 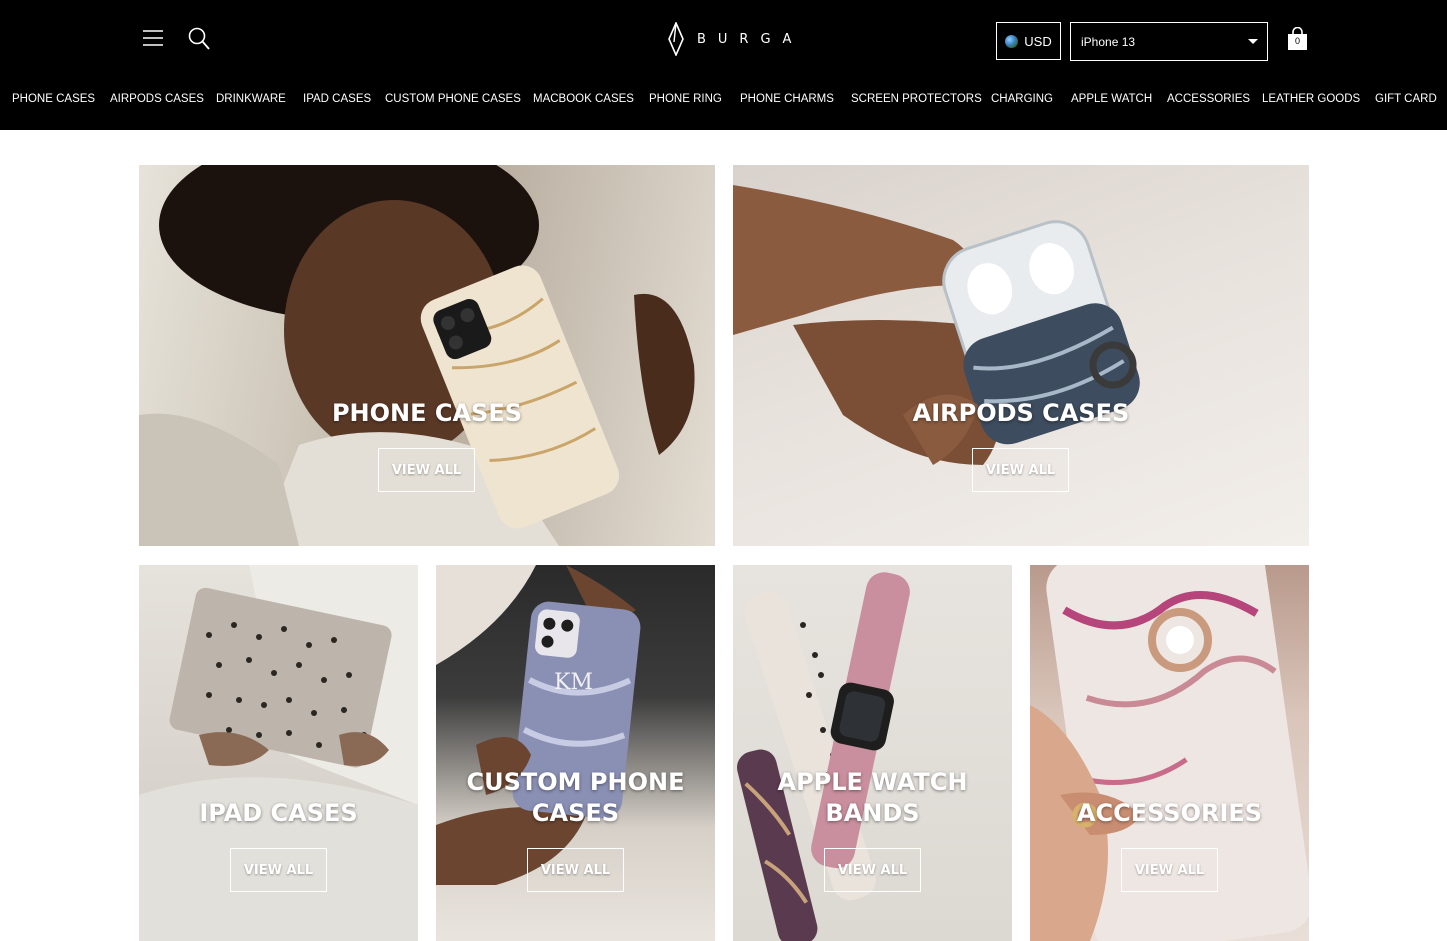 I want to click on tile-title-line-2: BANDS, so click(x=872, y=813).